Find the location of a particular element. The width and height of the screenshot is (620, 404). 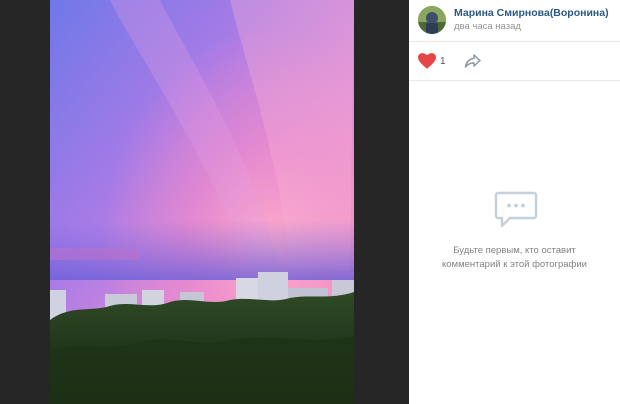

author-header: Марина Смирнова(Воронина) два часа назад is located at coordinates (514, 21).